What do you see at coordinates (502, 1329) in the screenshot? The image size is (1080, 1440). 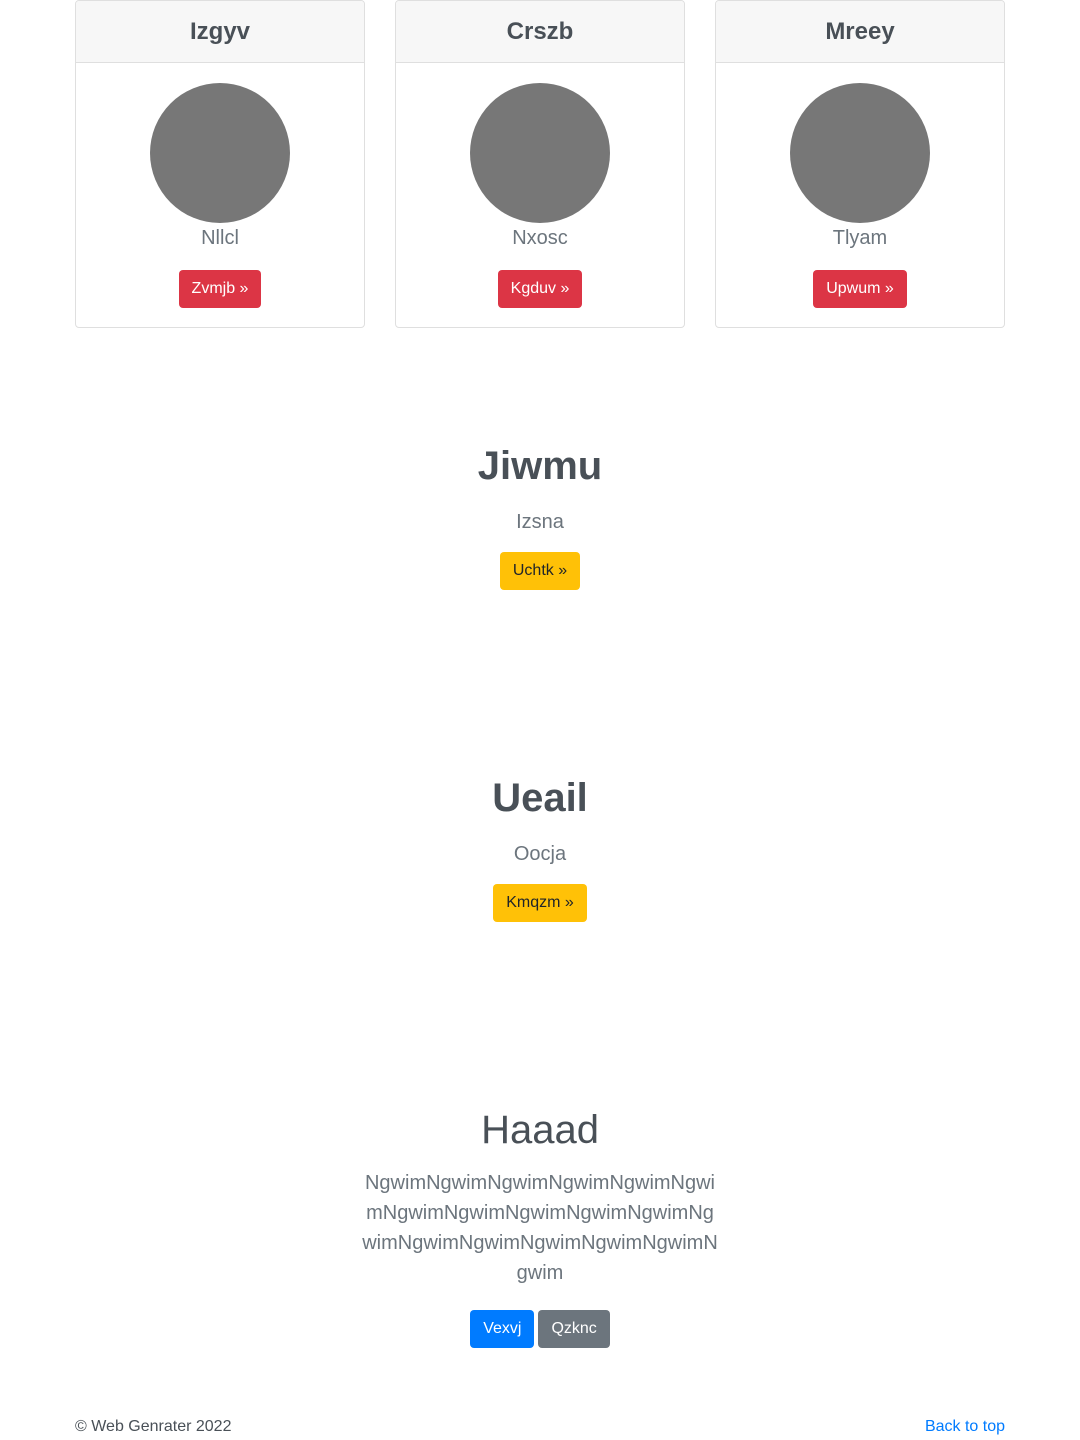 I see `hero-primary-button: Vexvj` at bounding box center [502, 1329].